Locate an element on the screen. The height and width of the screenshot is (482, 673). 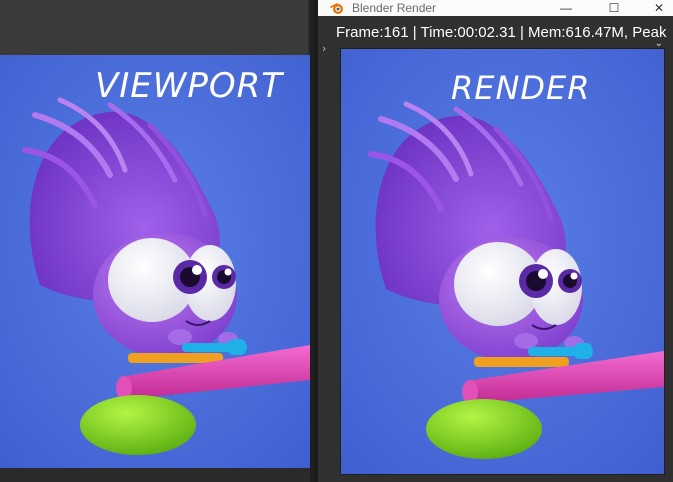
viewport-header is located at coordinates (154, 27).